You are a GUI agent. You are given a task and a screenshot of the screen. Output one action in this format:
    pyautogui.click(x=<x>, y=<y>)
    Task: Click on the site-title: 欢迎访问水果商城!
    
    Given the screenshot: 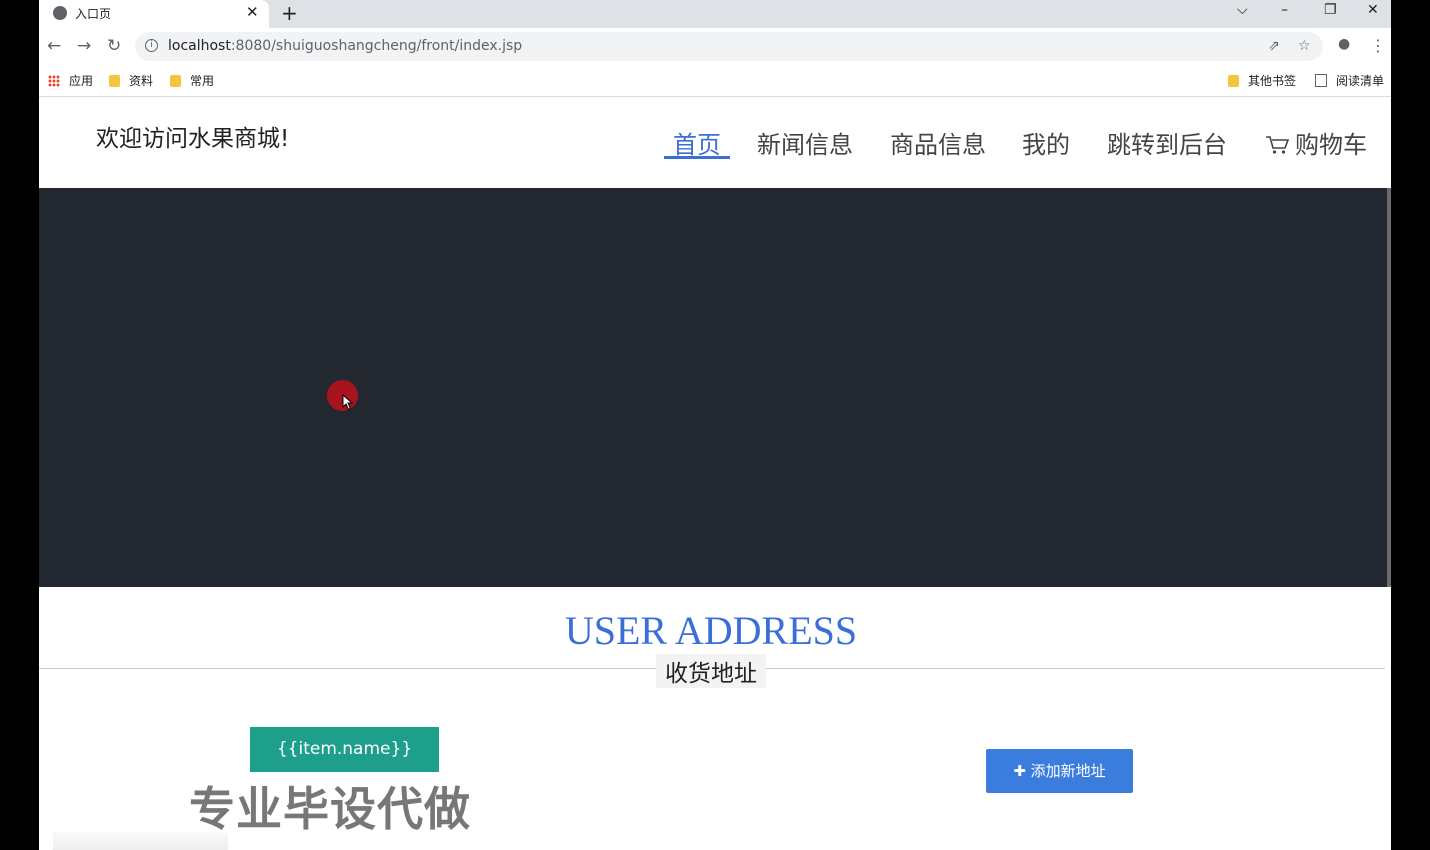 What is the action you would take?
    pyautogui.click(x=193, y=139)
    